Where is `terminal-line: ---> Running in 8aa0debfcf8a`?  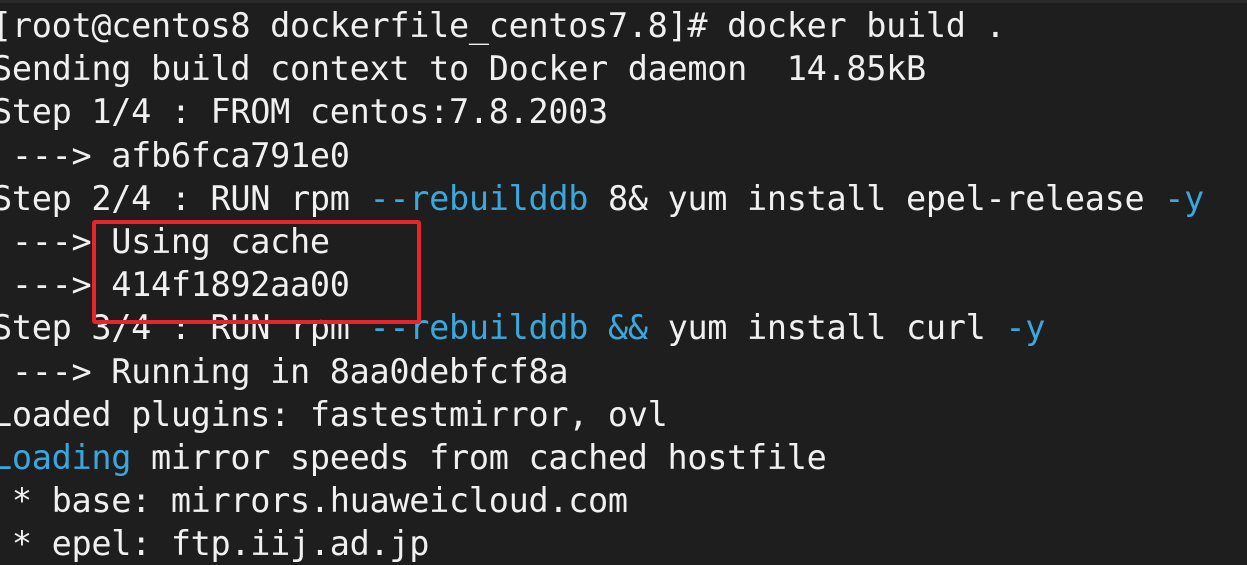
terminal-line: ---> Running in 8aa0debfcf8a is located at coordinates (623, 371).